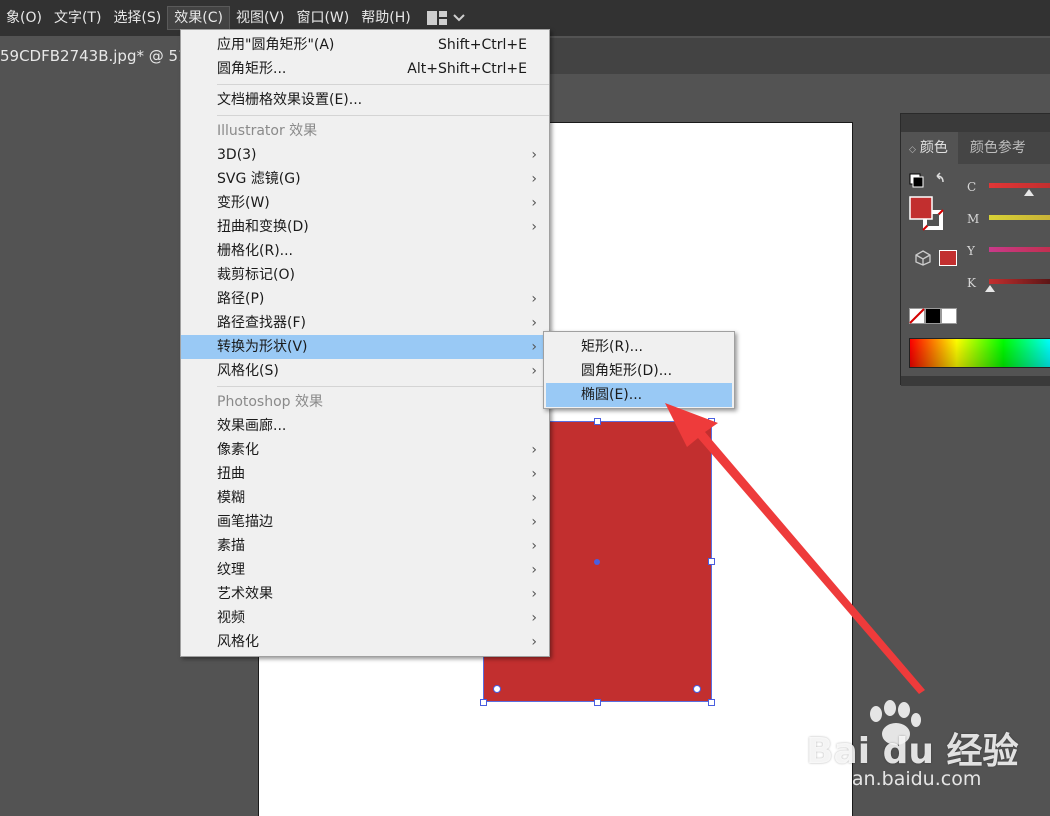 Image resolution: width=1050 pixels, height=816 pixels. What do you see at coordinates (137, 18) in the screenshot?
I see `menu-select: 选择(S)` at bounding box center [137, 18].